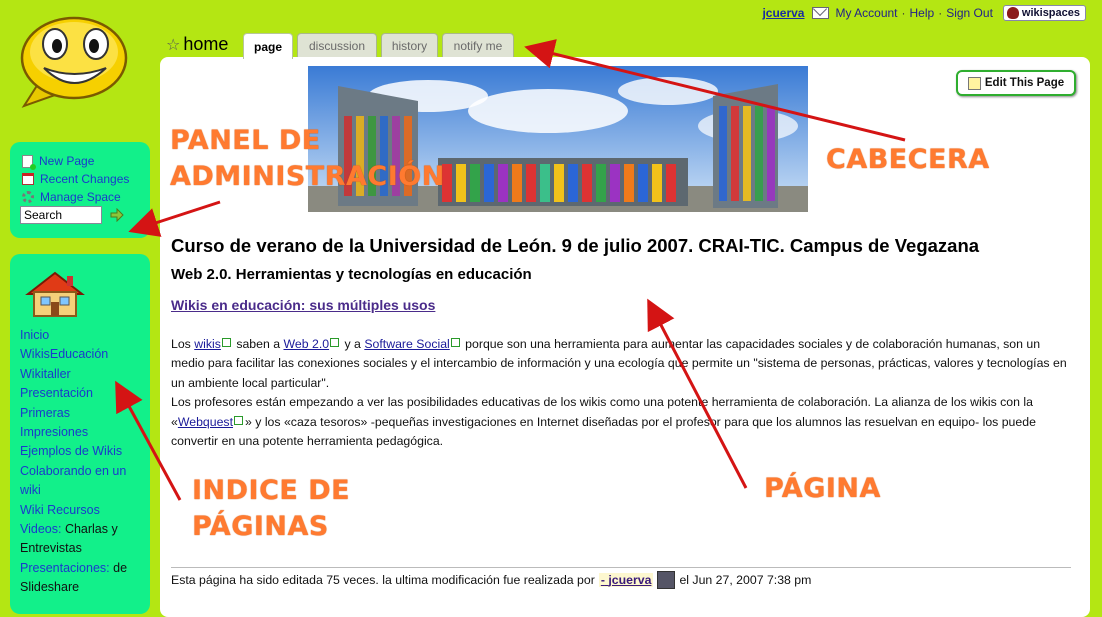 The image size is (1102, 617). What do you see at coordinates (908, 159) in the screenshot?
I see `annotation-cabecera: CABECERA` at bounding box center [908, 159].